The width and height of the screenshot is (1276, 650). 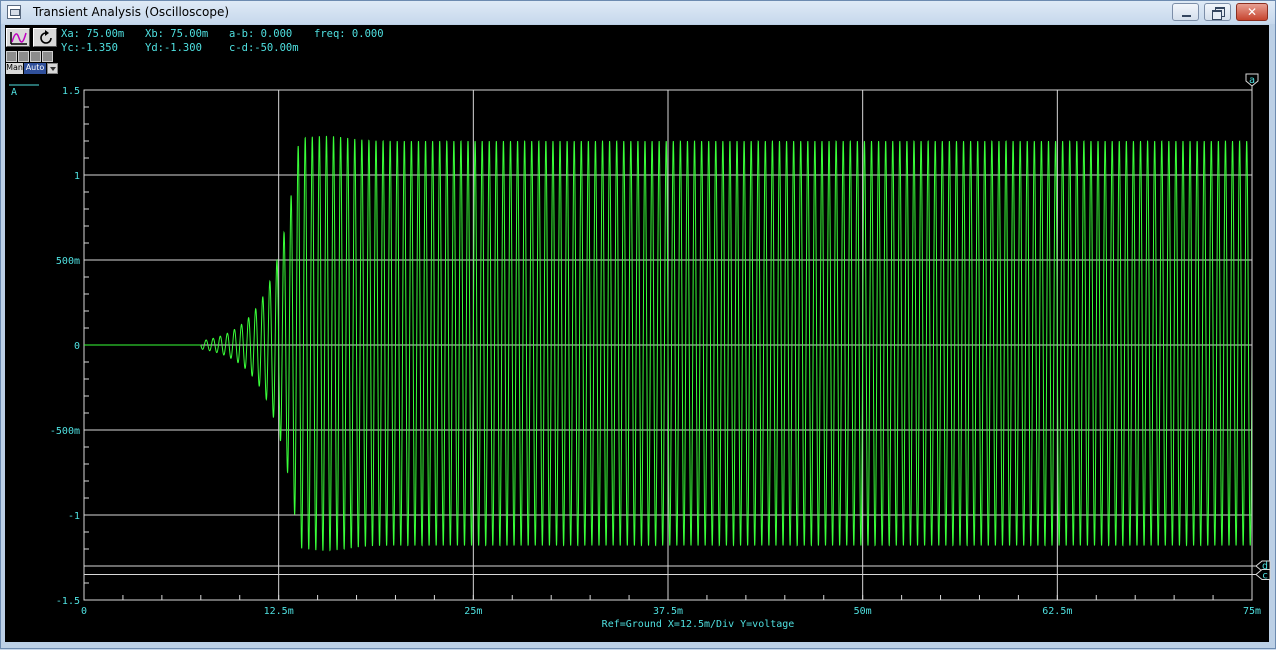 What do you see at coordinates (14, 92) in the screenshot?
I see `trace-label-a: A` at bounding box center [14, 92].